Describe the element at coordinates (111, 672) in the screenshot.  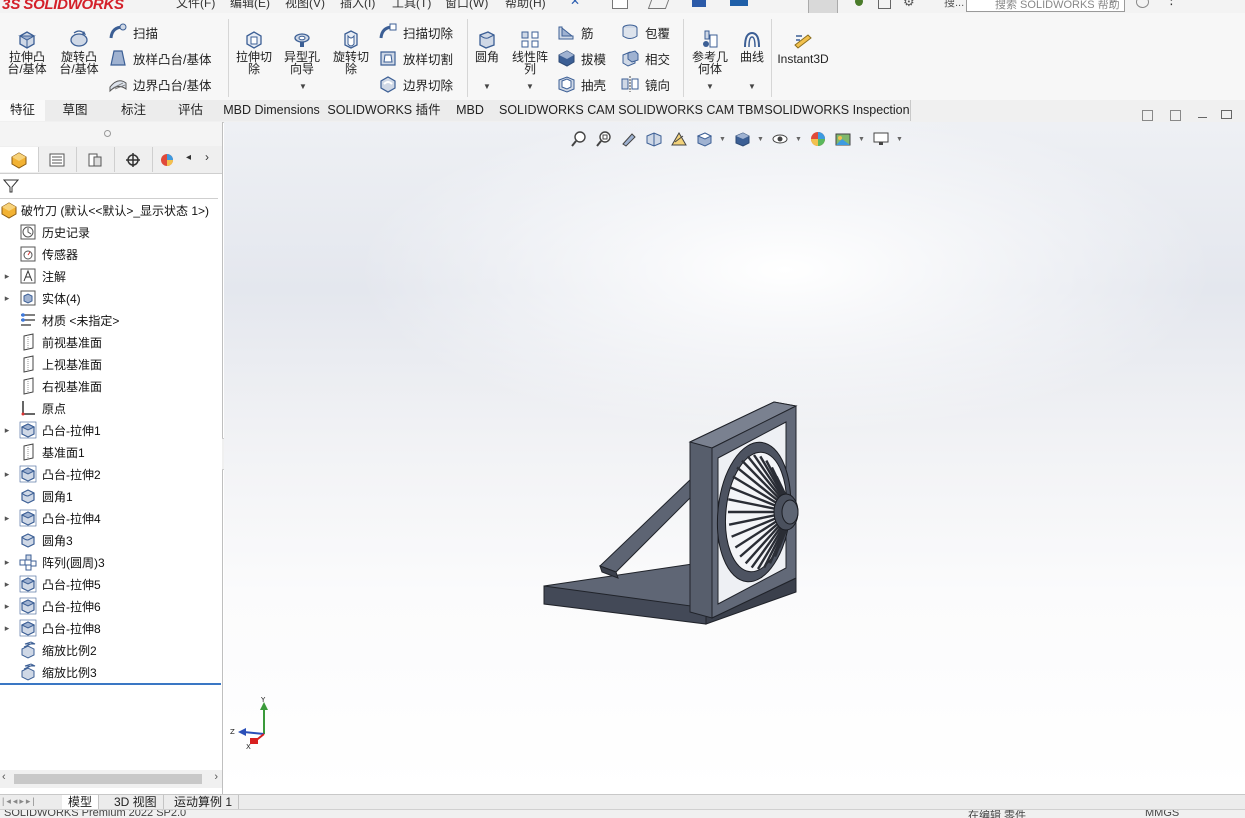
I see `tree-item: 缩放比例3` at that location.